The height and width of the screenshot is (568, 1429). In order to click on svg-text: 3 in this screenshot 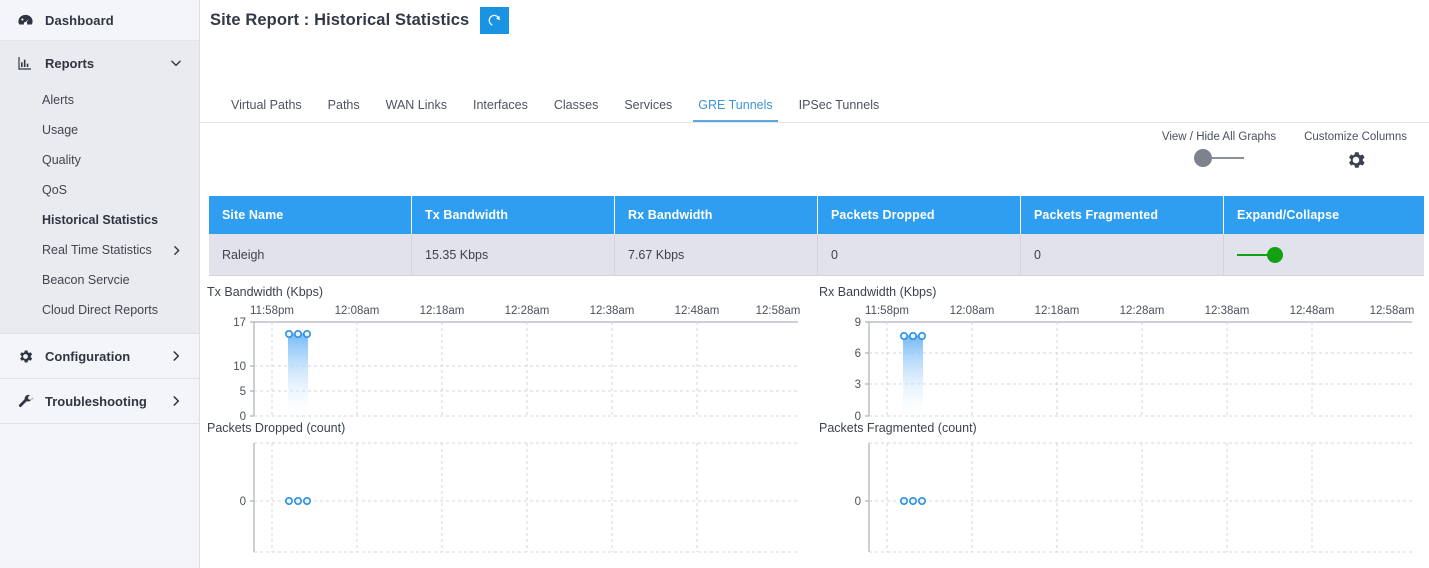, I will do `click(858, 385)`.